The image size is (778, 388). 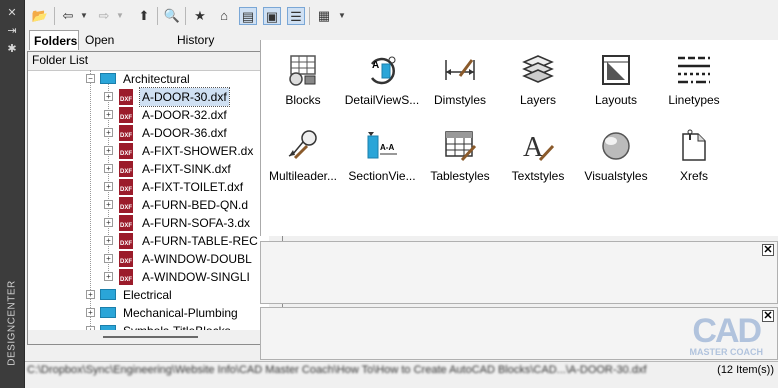 What do you see at coordinates (40, 16) in the screenshot?
I see `load-icon: 📂` at bounding box center [40, 16].